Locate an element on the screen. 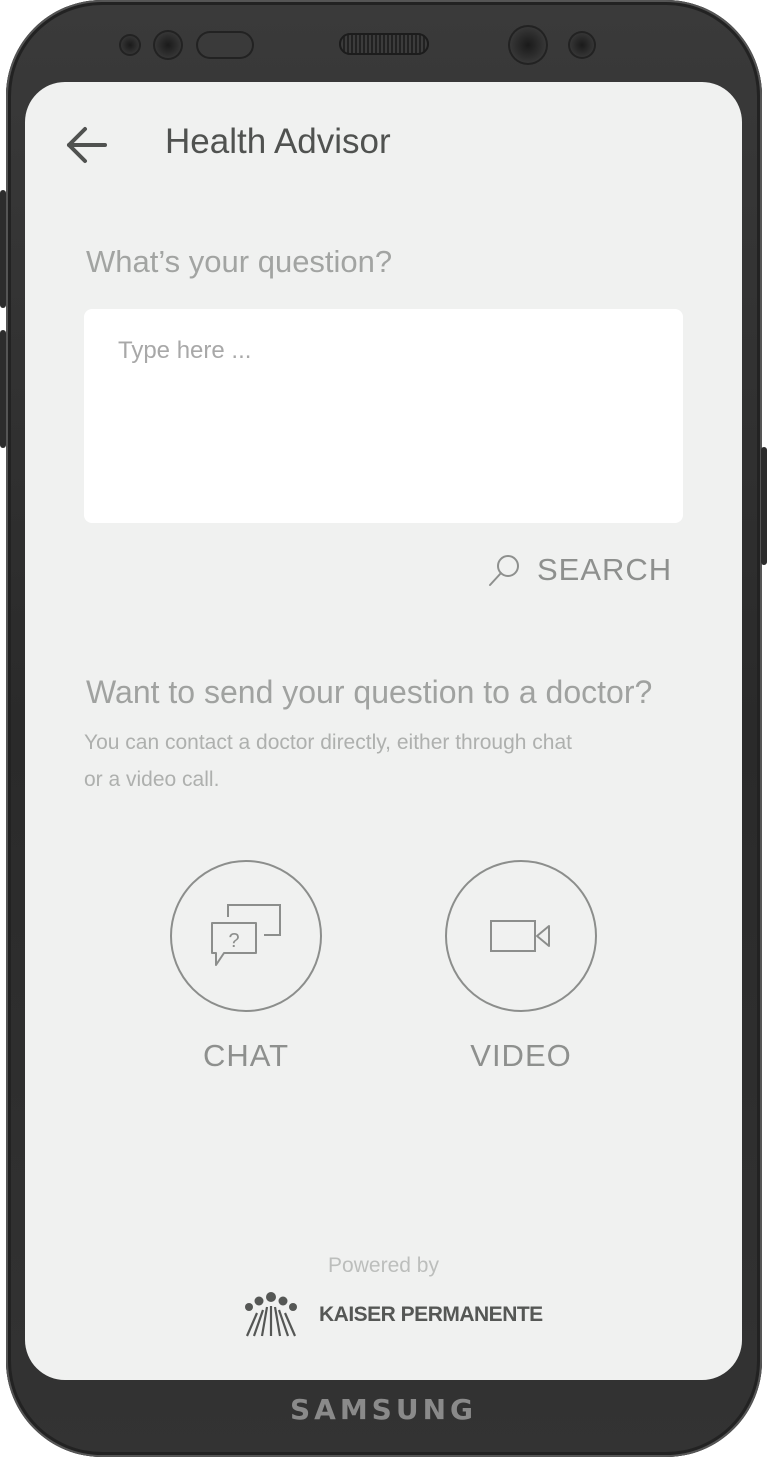  front-camera-icon is located at coordinates (528, 45).